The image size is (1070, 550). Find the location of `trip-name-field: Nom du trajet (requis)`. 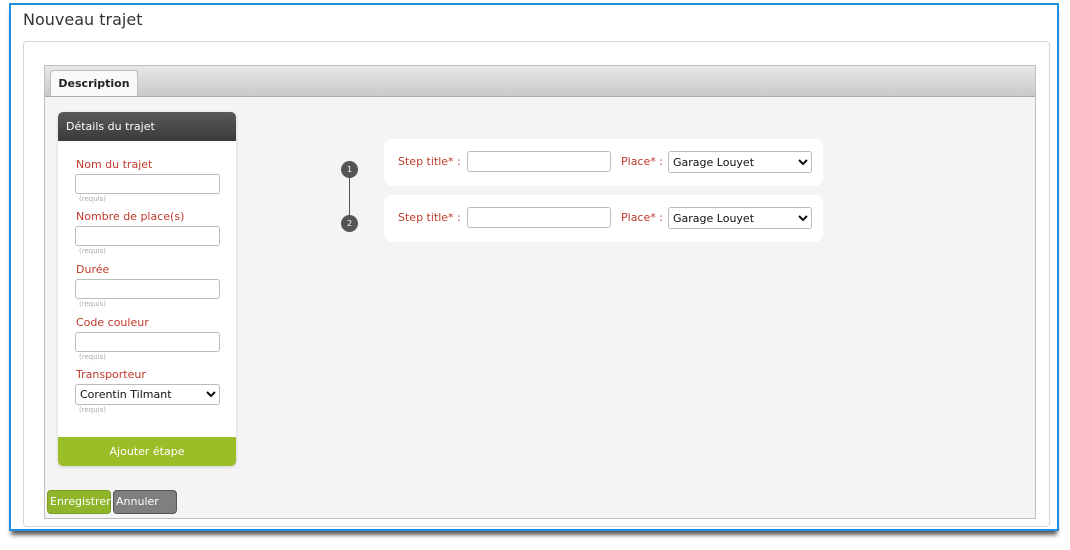

trip-name-field: Nom du trajet (requis) is located at coordinates (147, 180).